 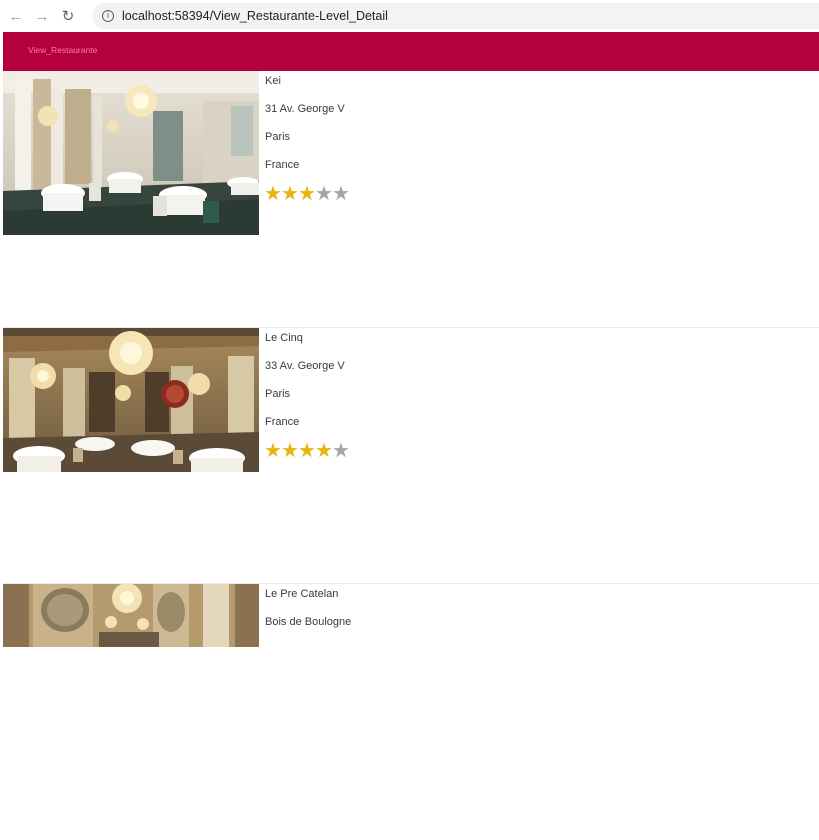 What do you see at coordinates (308, 622) in the screenshot?
I see `restaurant-address: Bois de Boulogne` at bounding box center [308, 622].